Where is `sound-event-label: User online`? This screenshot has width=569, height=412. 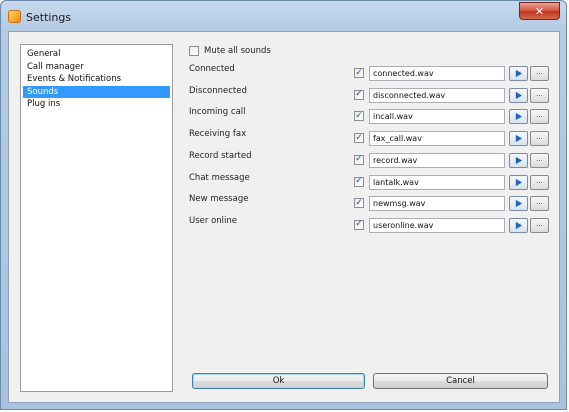
sound-event-label: User online is located at coordinates (213, 220).